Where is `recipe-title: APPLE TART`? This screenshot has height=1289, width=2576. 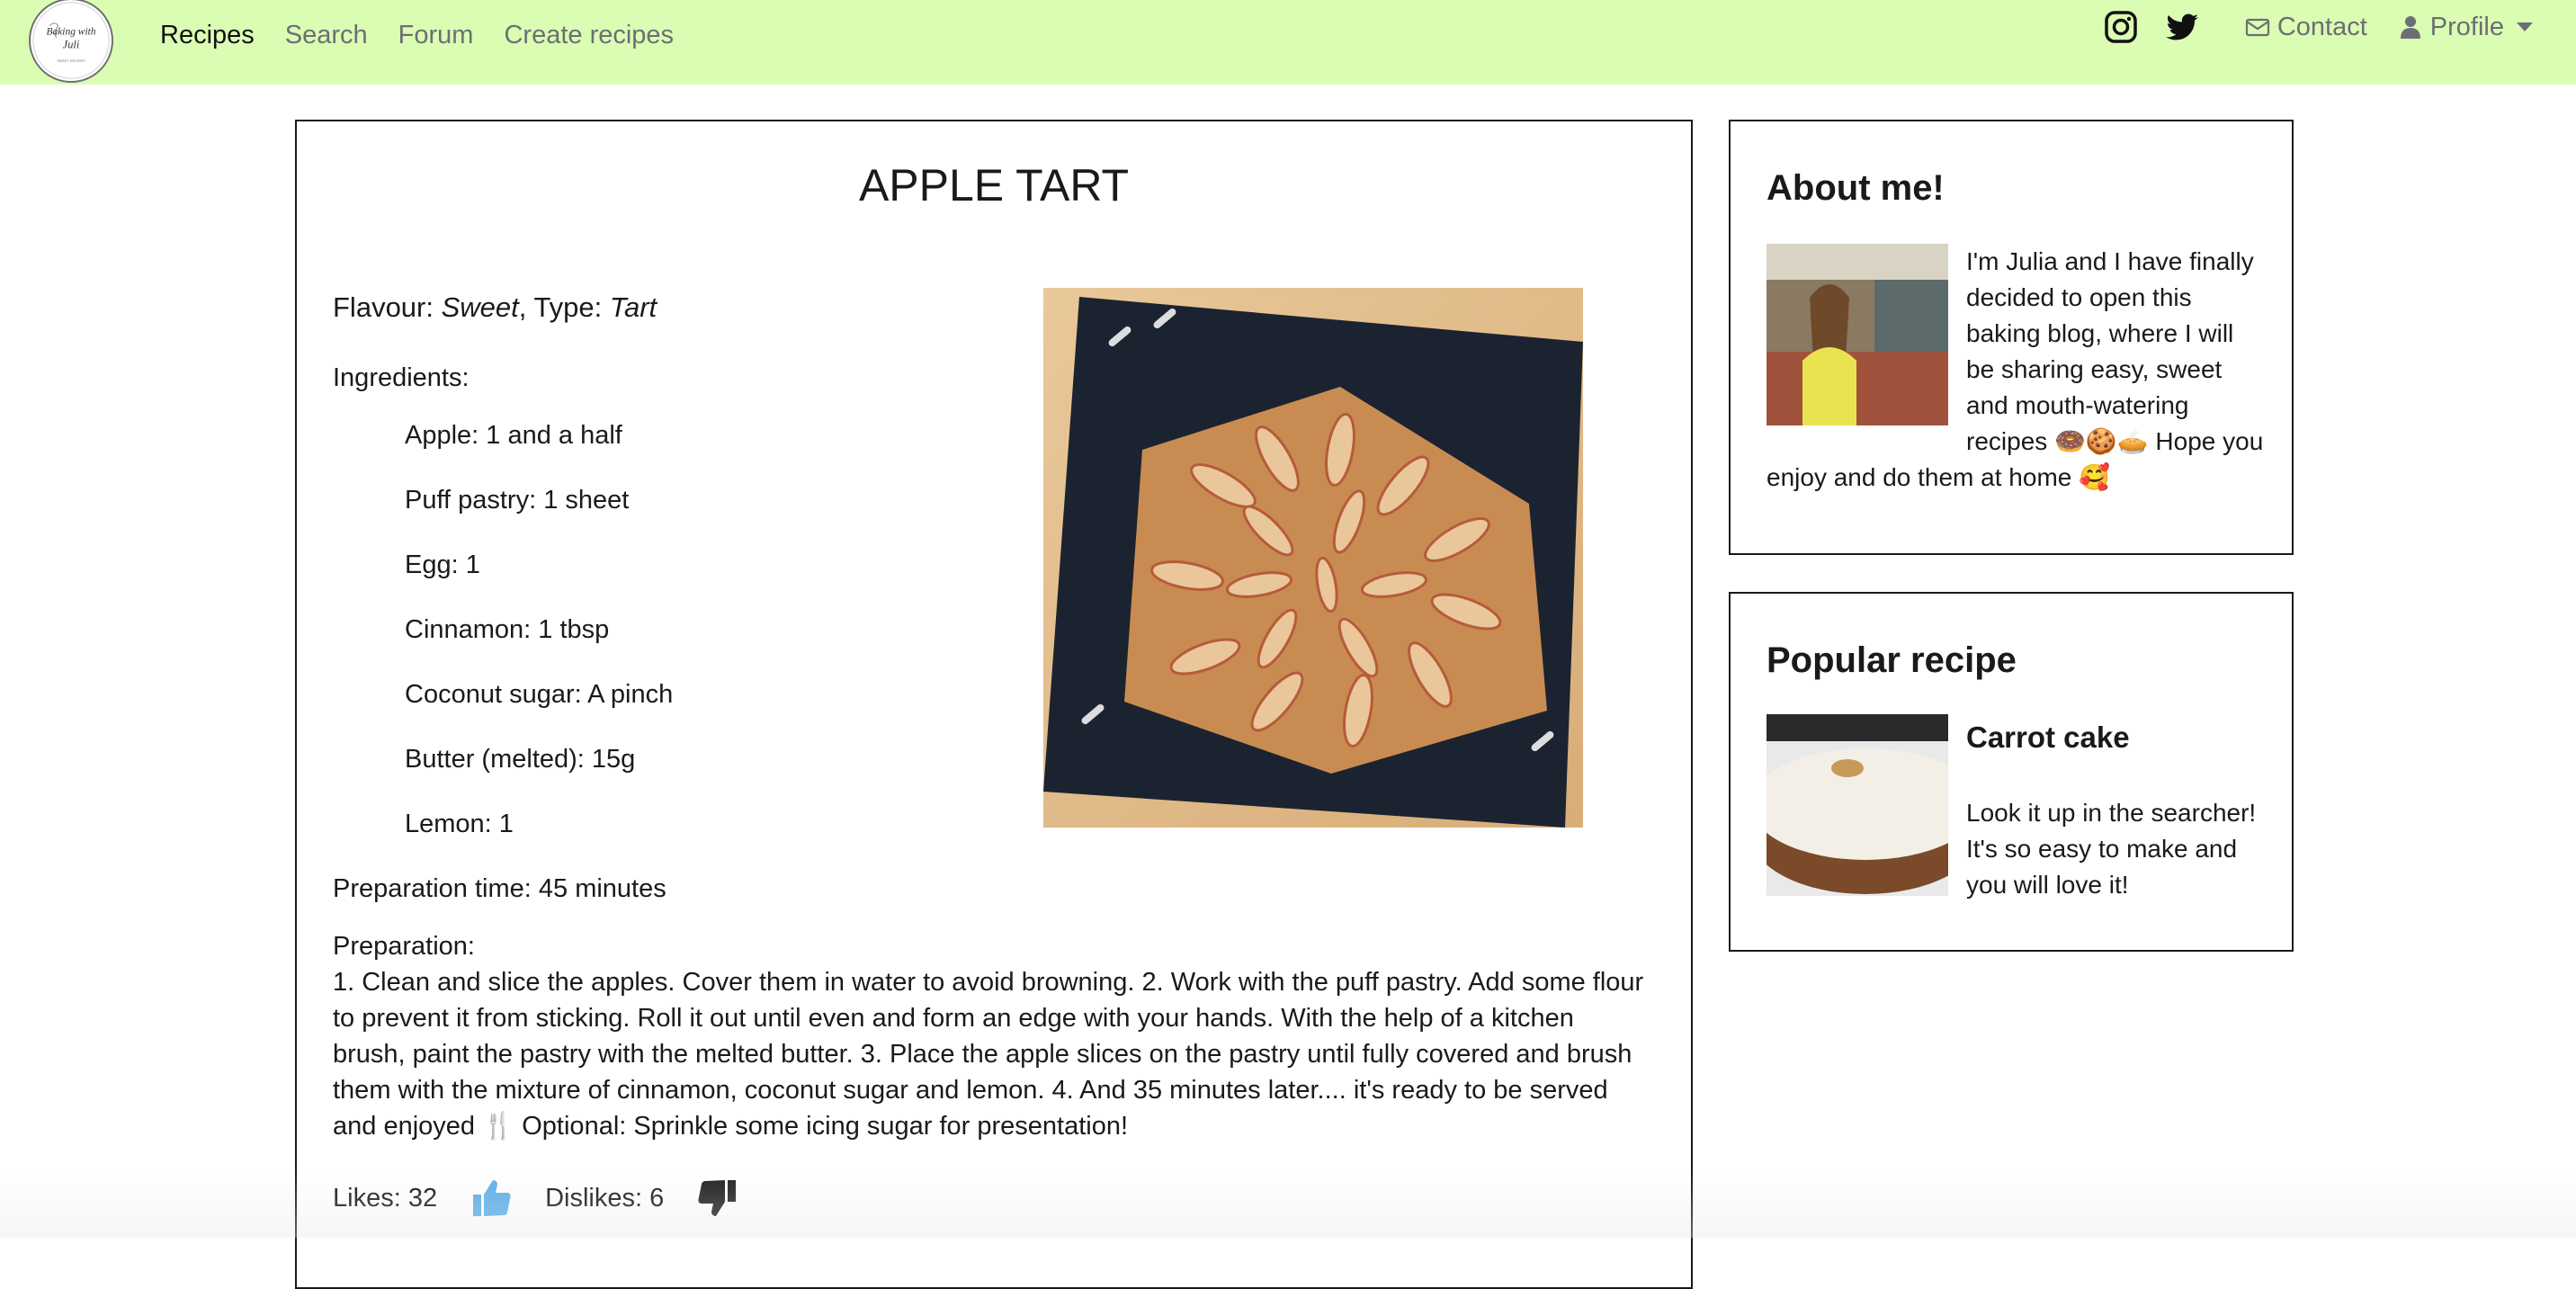
recipe-title: APPLE TART is located at coordinates (994, 185).